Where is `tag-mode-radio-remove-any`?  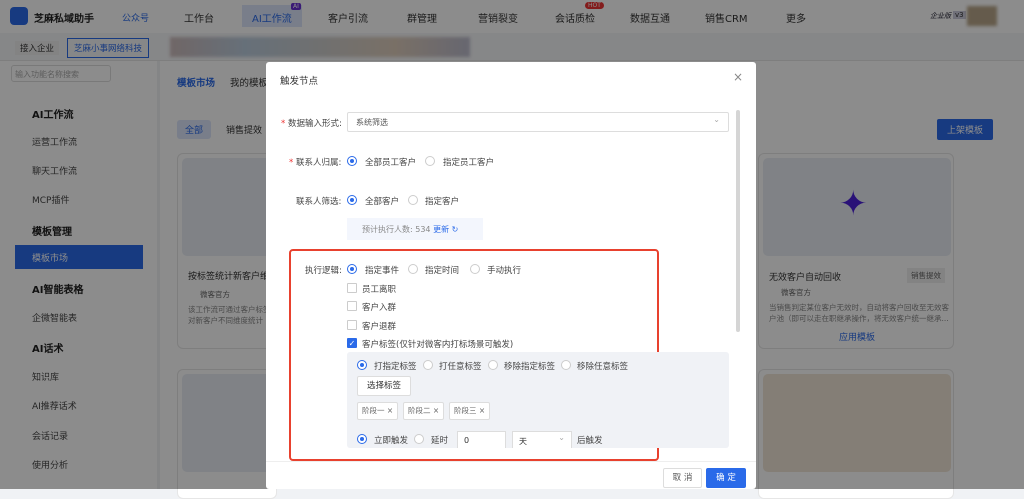
tag-mode-radio-remove-any is located at coordinates (566, 365).